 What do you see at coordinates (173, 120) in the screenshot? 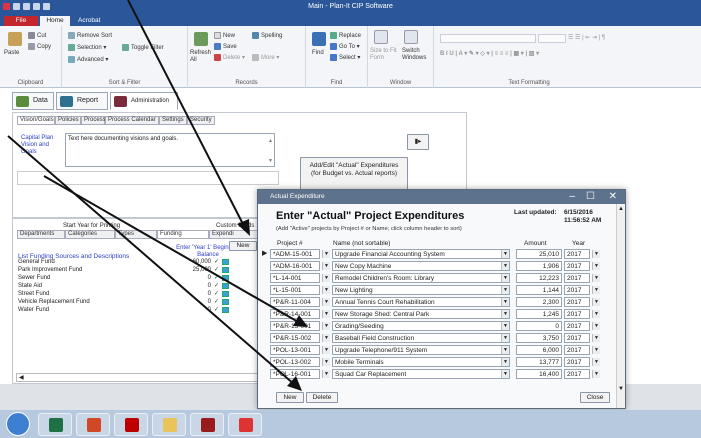
I see `tab-settings: Settings` at bounding box center [173, 120].